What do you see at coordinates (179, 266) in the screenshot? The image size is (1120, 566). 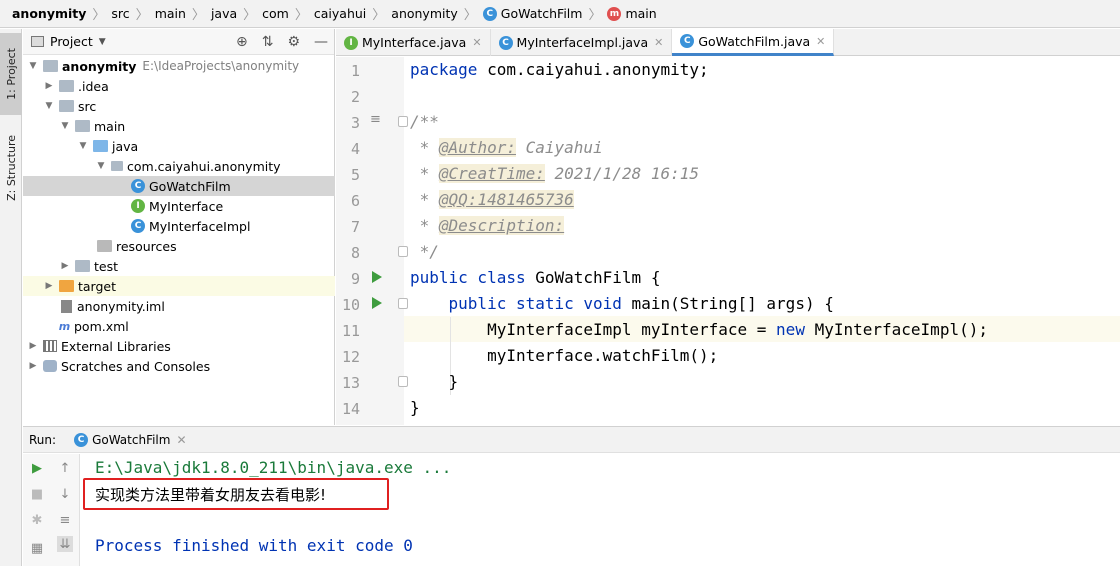 I see `tree-node-test: ▶ test` at bounding box center [179, 266].